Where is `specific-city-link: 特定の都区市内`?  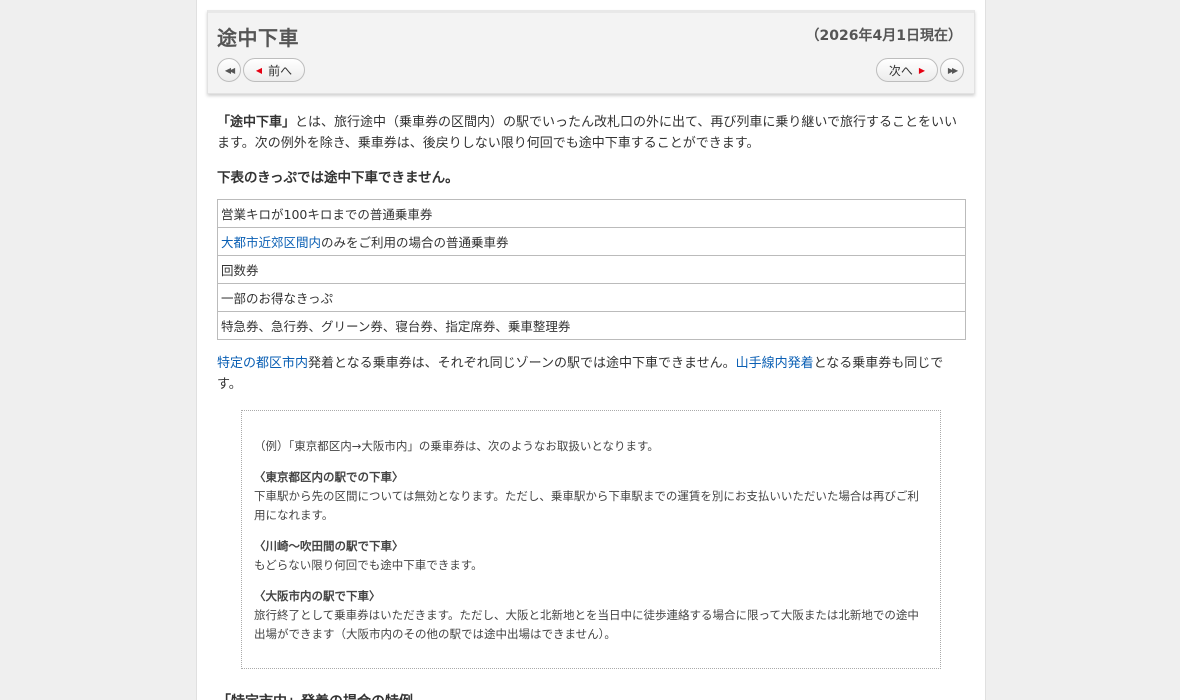 specific-city-link: 特定の都区市内 is located at coordinates (262, 363).